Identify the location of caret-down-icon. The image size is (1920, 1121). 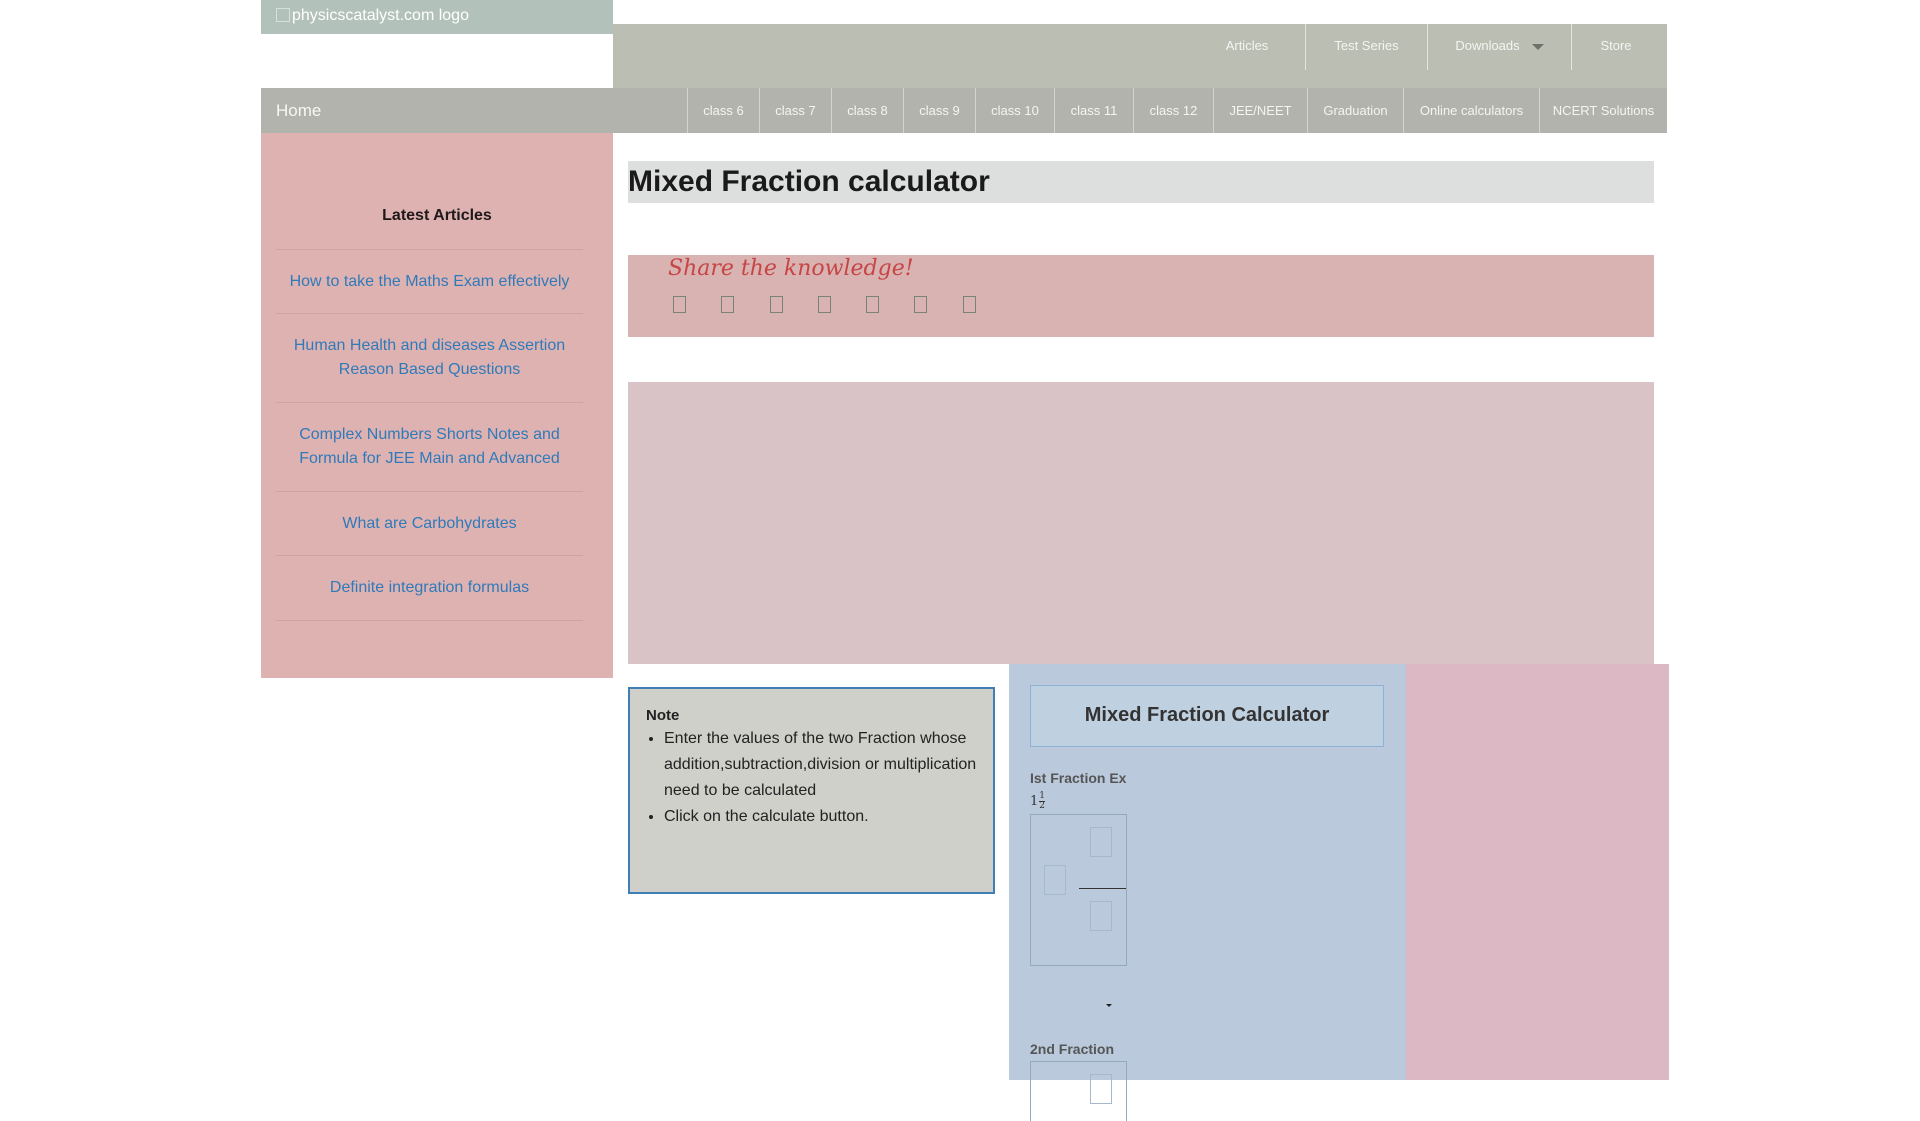
(1537, 46).